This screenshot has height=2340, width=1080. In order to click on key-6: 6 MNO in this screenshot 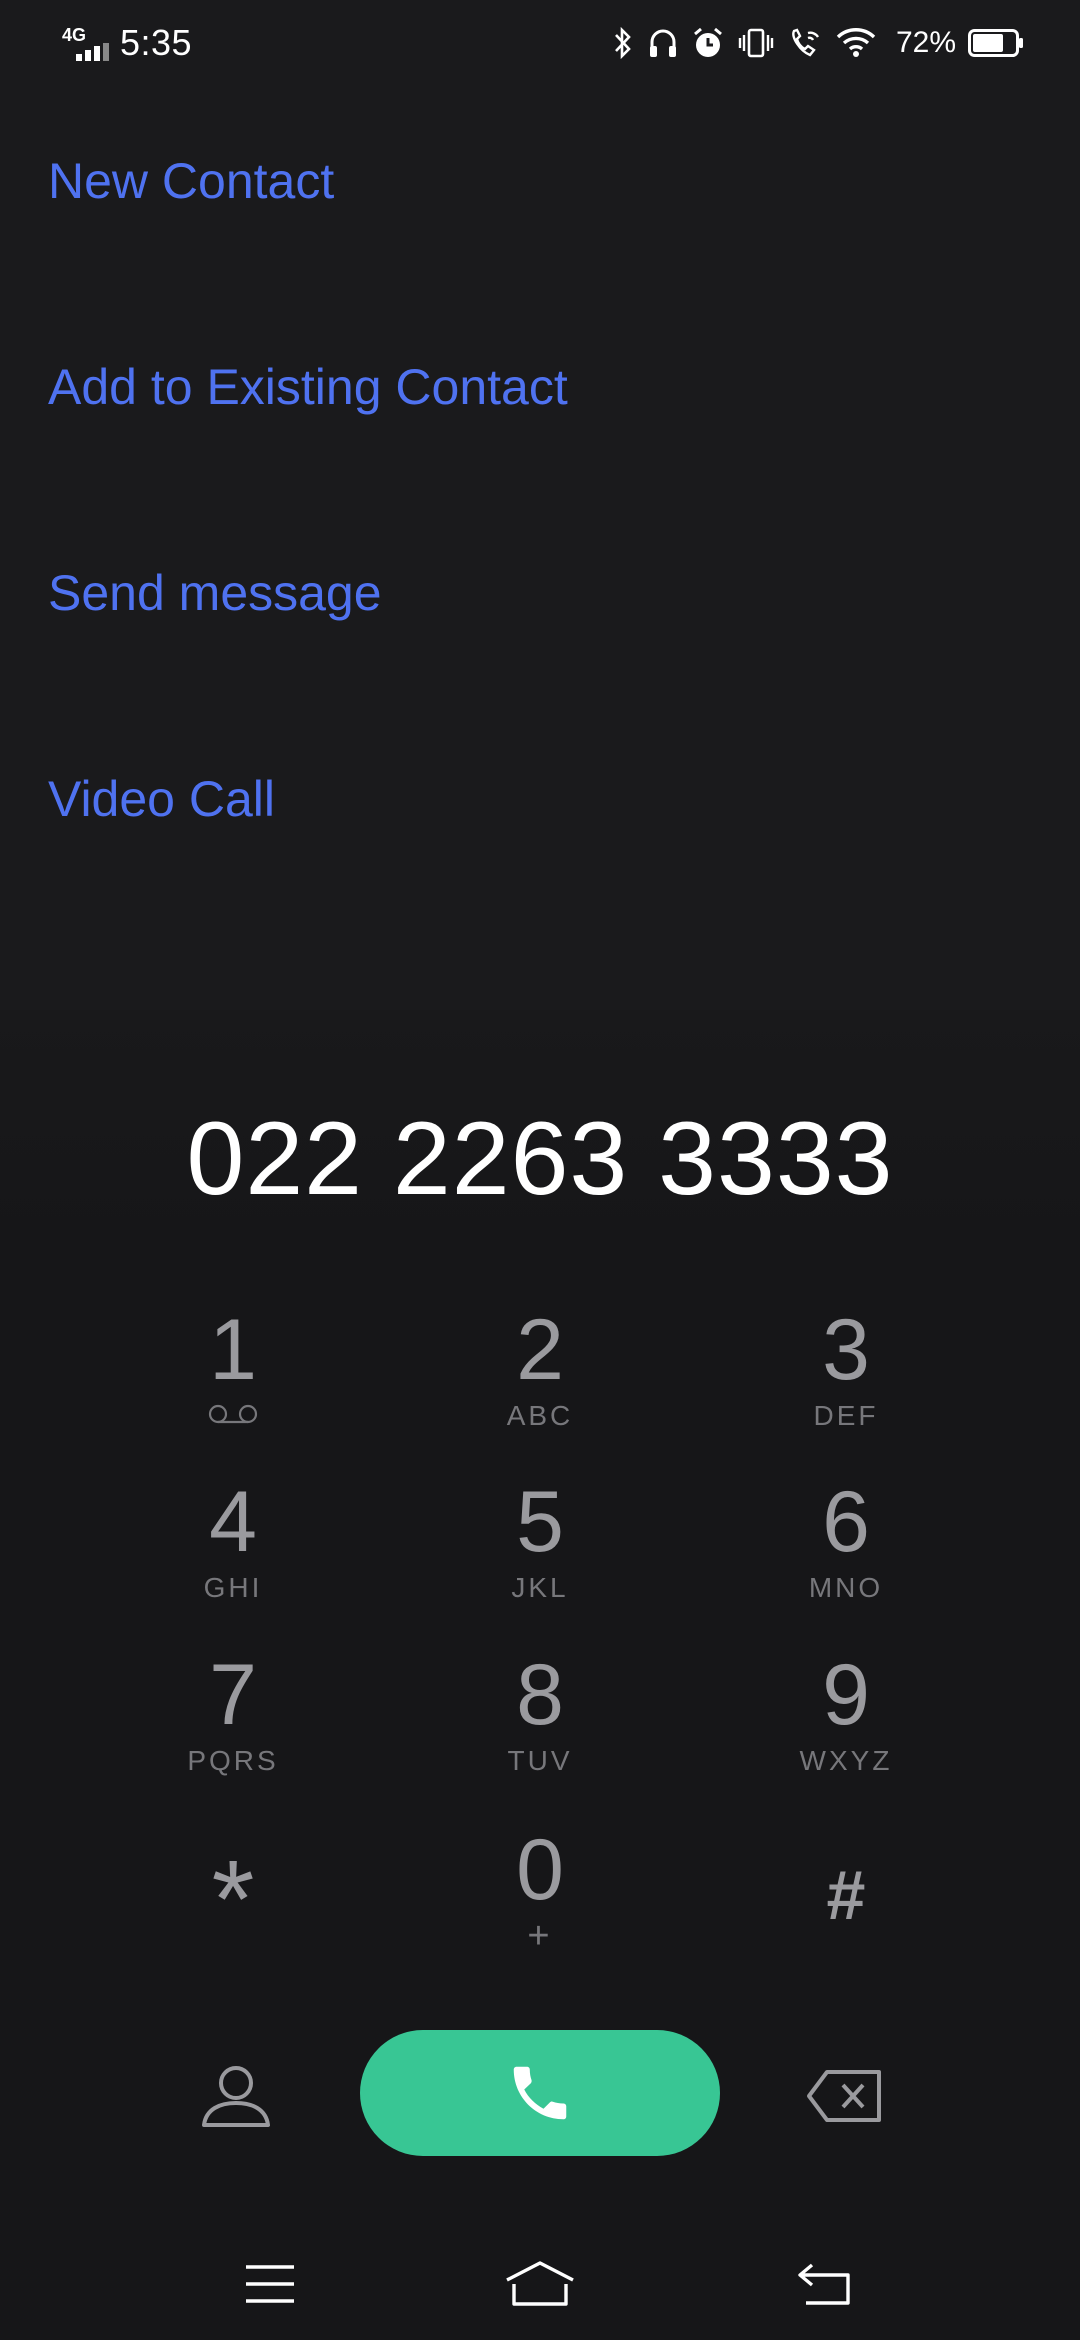, I will do `click(846, 1552)`.